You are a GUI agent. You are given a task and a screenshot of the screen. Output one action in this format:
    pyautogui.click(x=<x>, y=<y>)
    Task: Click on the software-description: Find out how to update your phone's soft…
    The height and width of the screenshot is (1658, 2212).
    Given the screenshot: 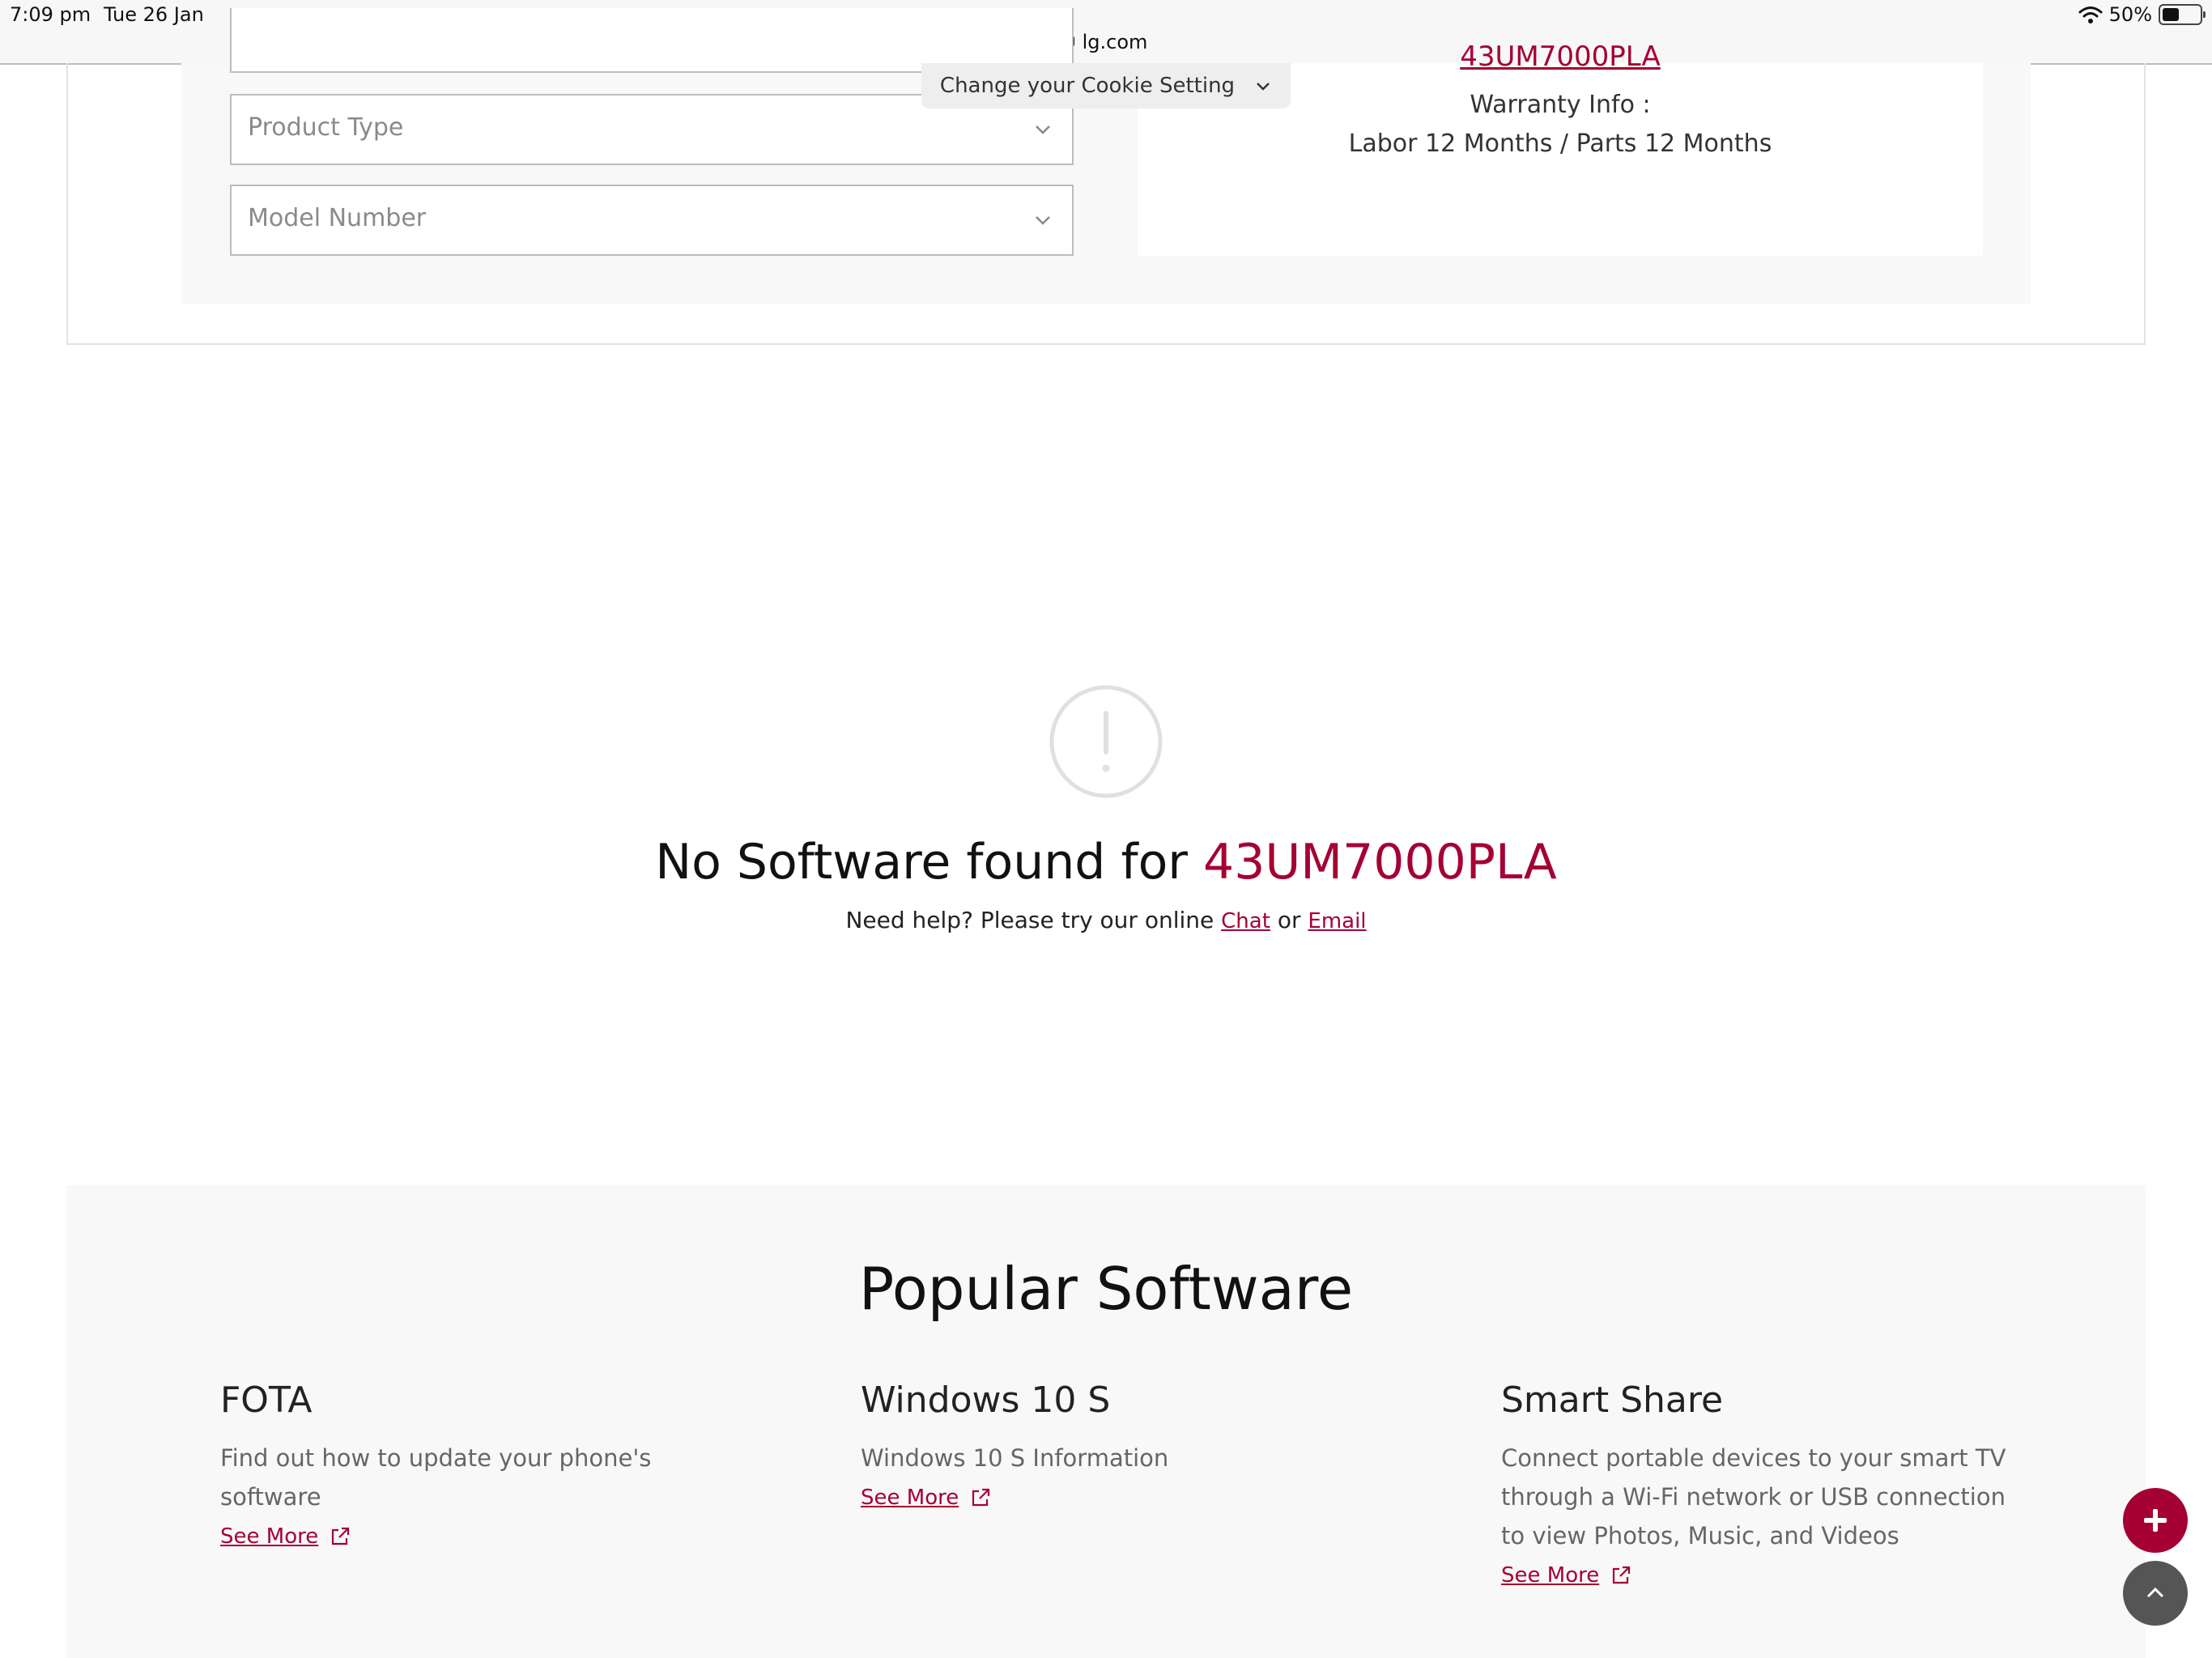 What is the action you would take?
    pyautogui.click(x=436, y=1477)
    